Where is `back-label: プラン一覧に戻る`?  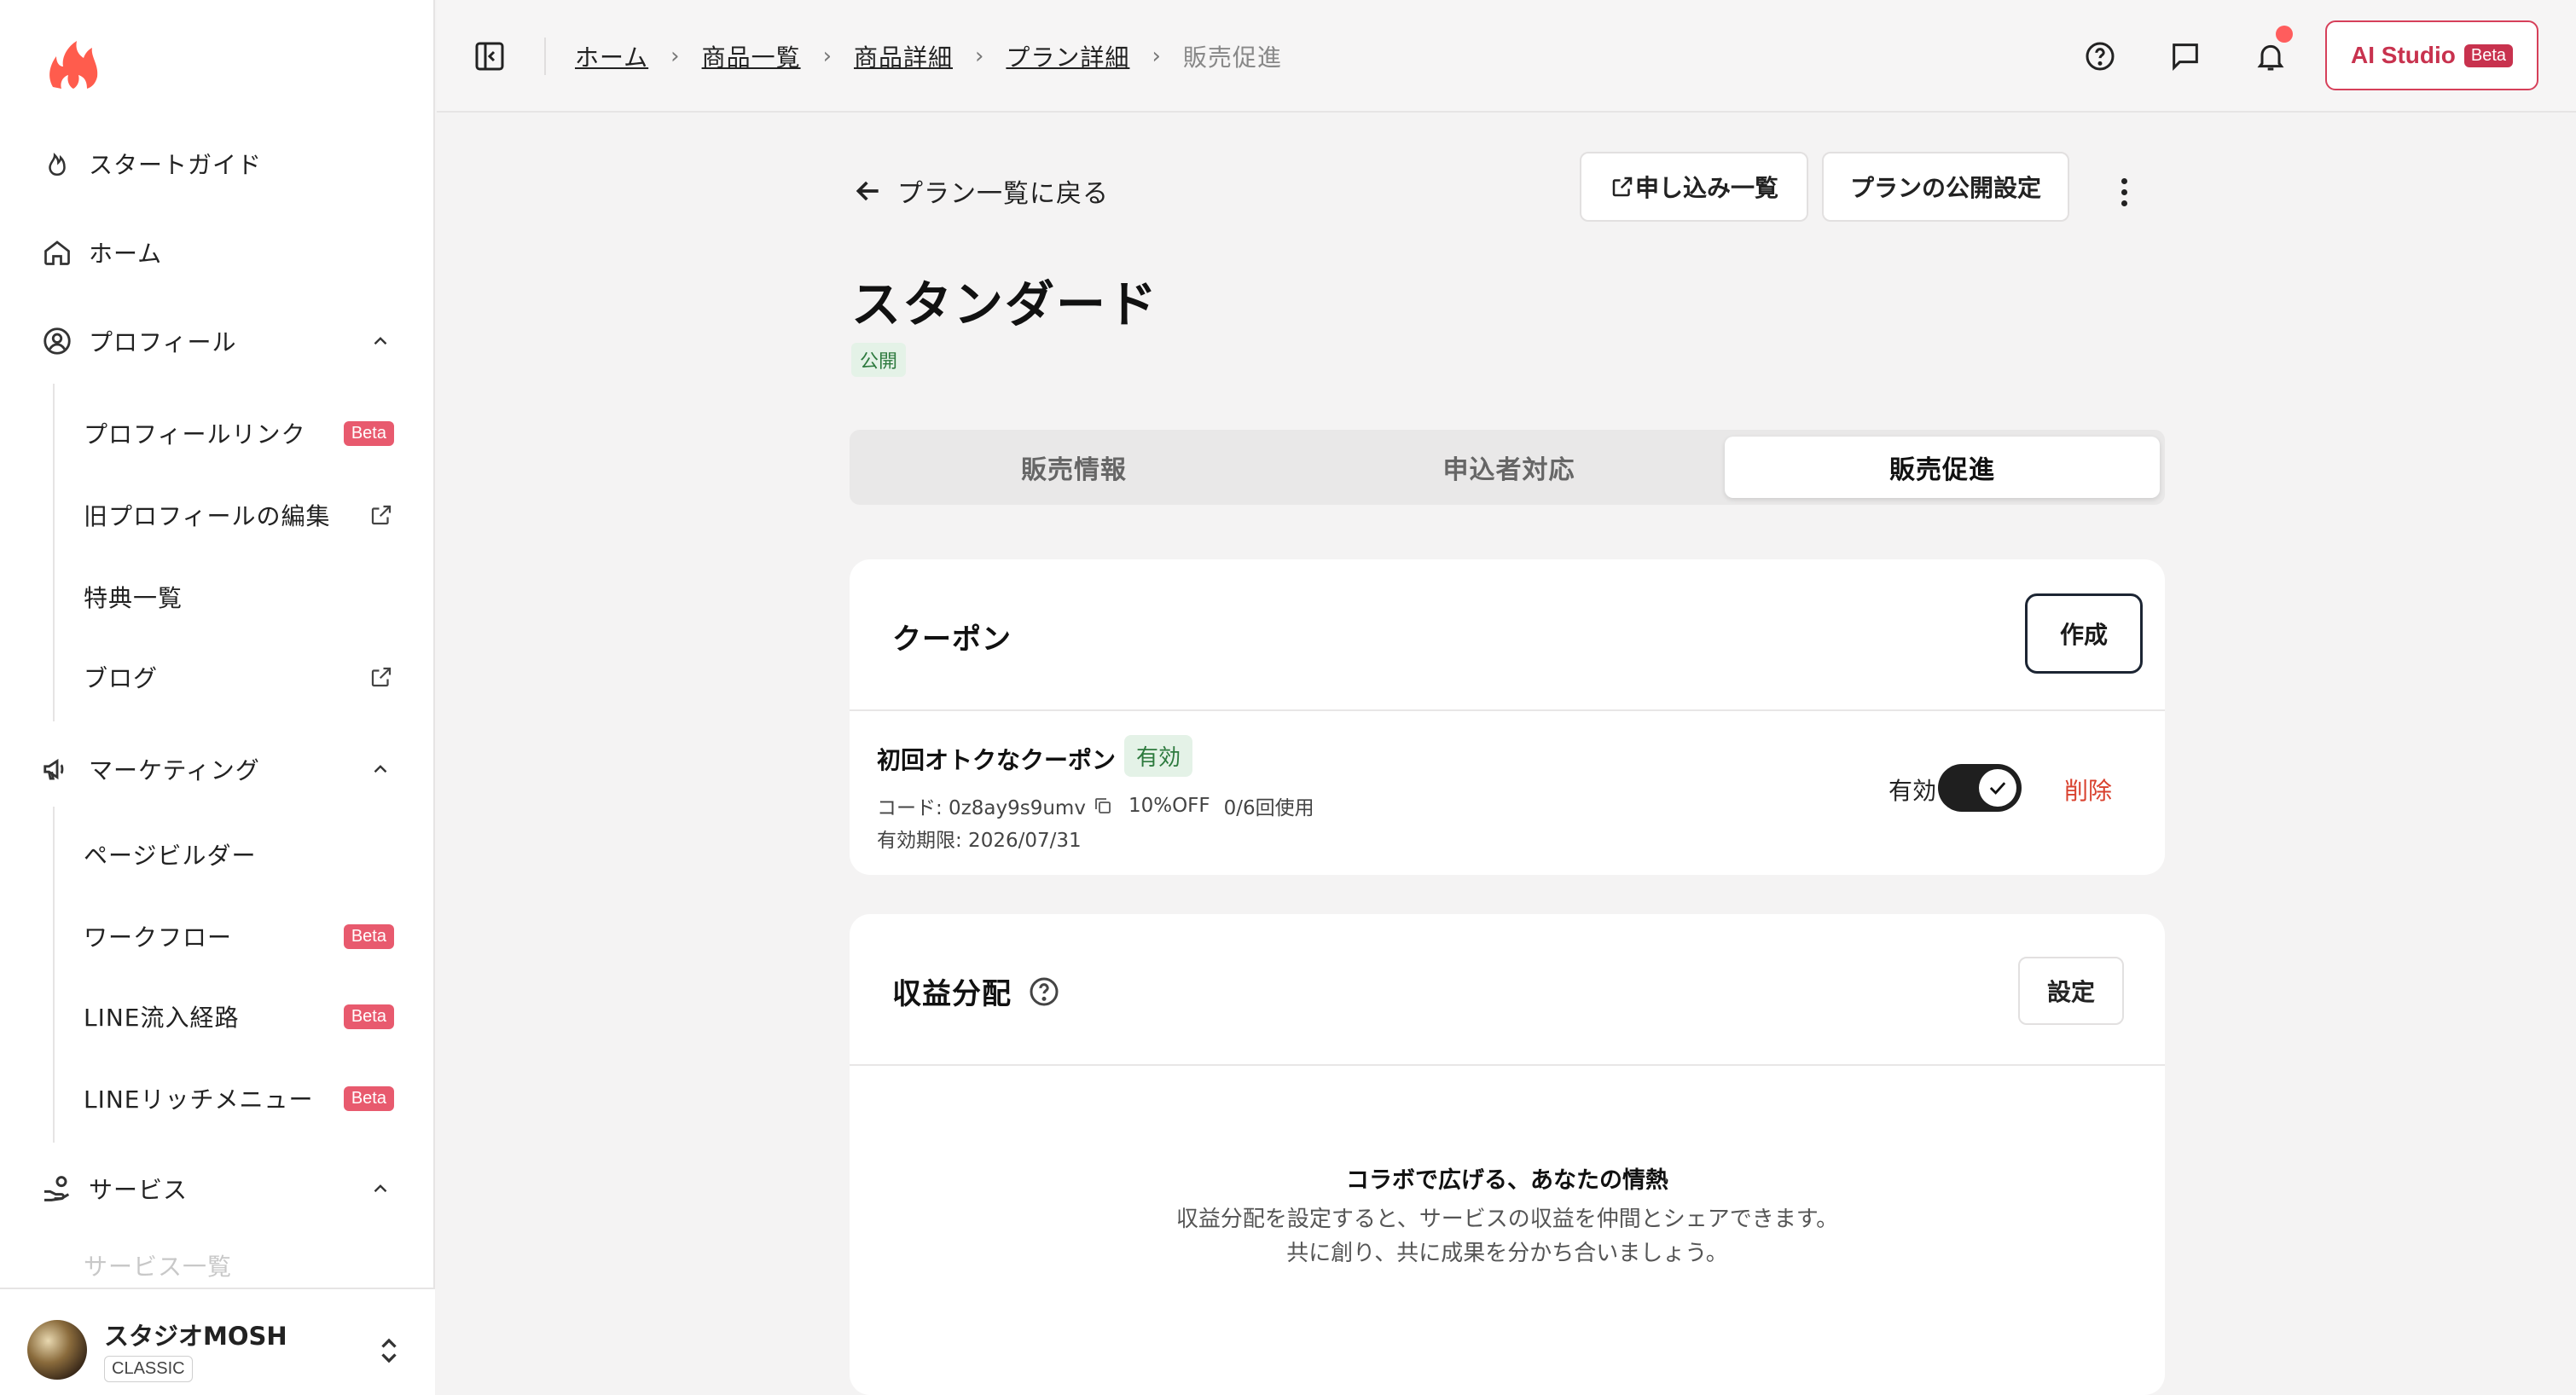 back-label: プラン一覧に戻る is located at coordinates (1003, 194).